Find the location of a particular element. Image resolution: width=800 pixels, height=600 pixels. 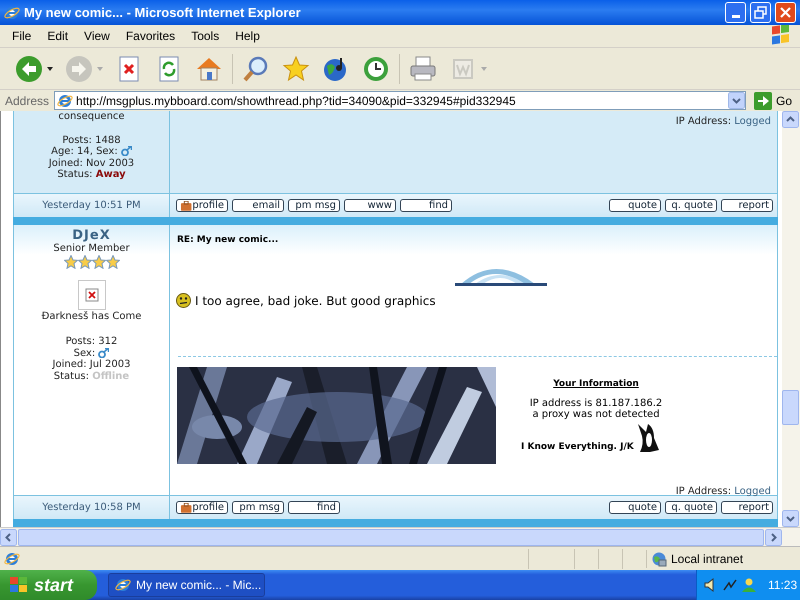

restore-icon is located at coordinates (760, 12).